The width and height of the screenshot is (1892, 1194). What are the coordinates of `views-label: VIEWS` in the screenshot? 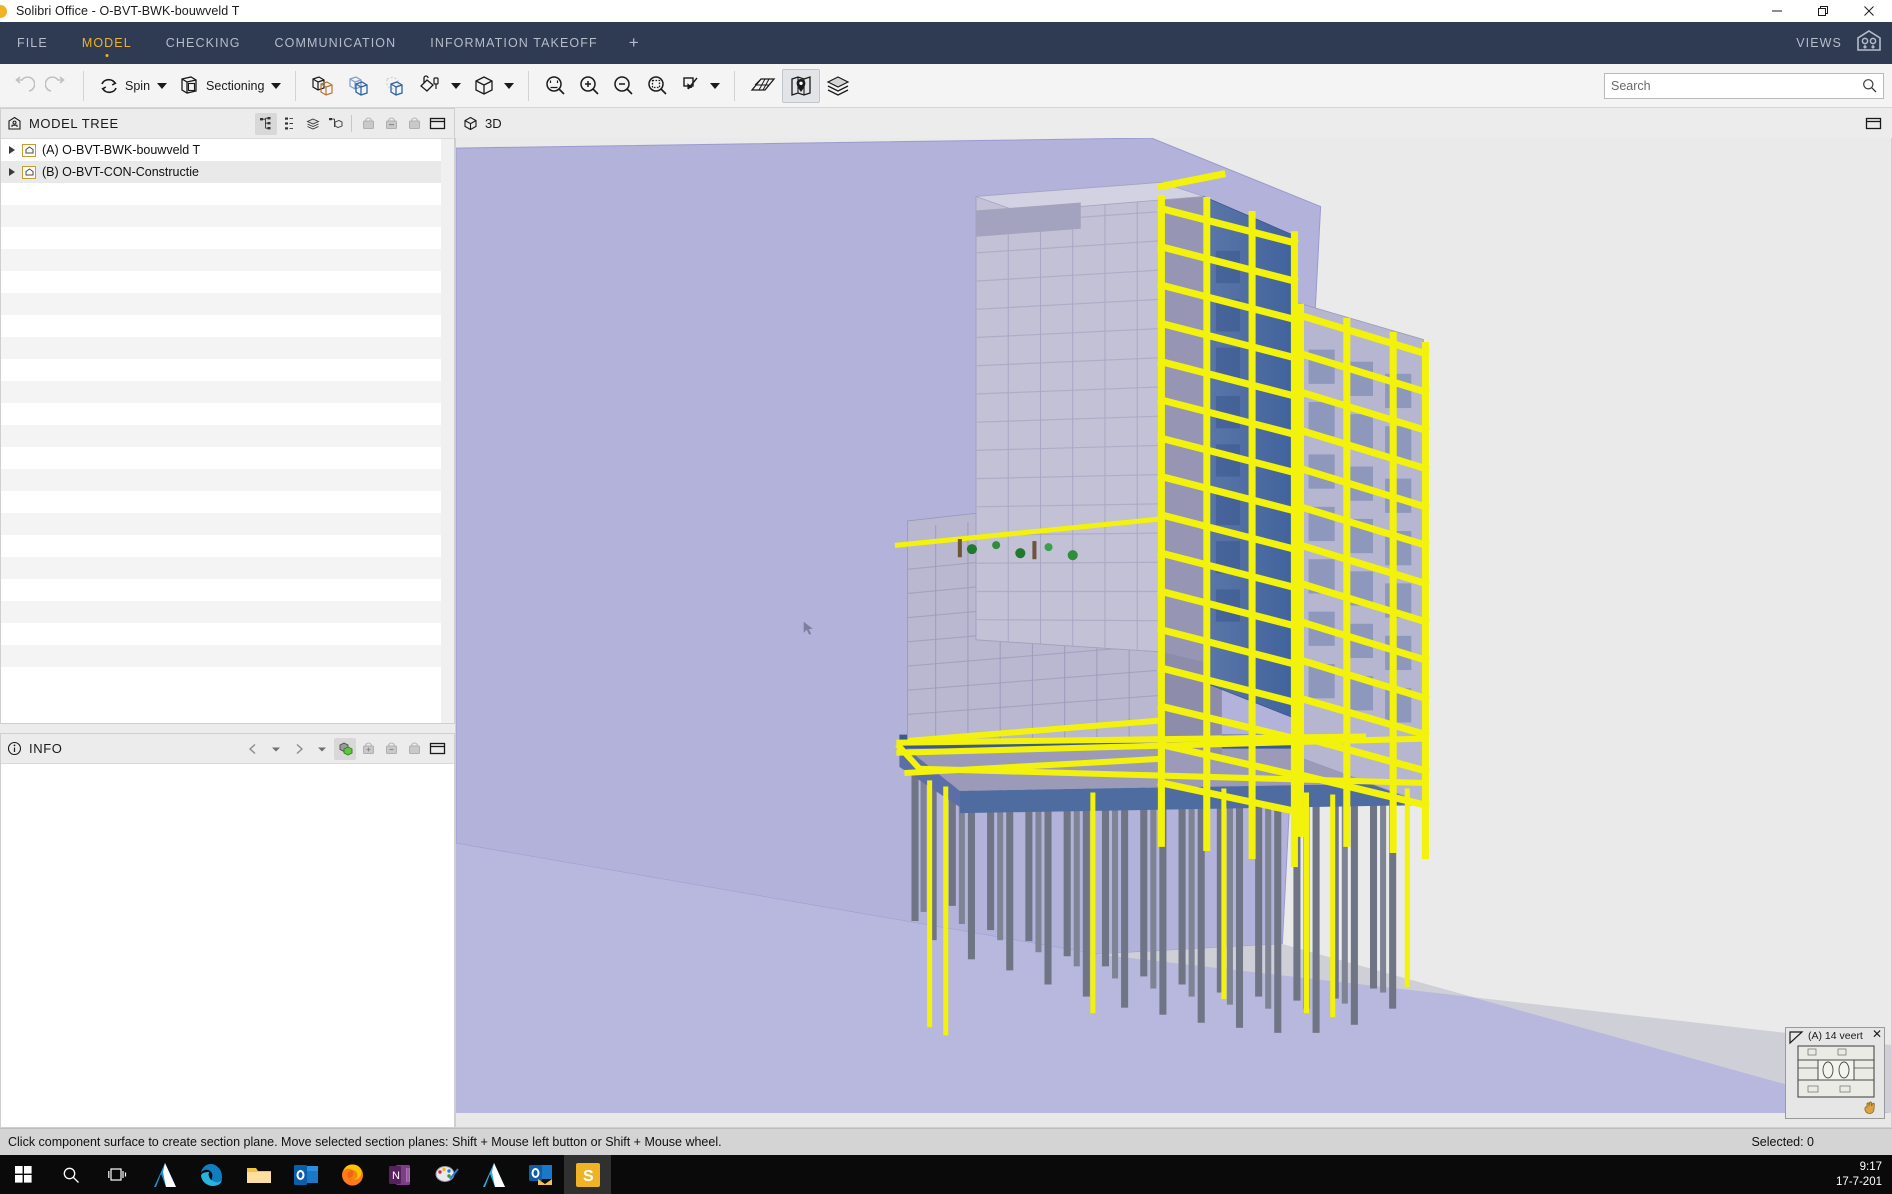 It's located at (1819, 43).